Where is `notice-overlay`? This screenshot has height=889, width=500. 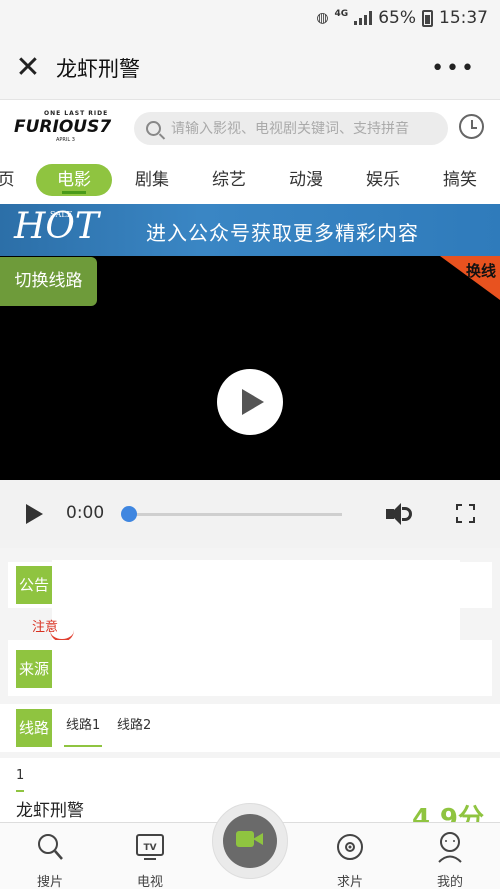
notice-overlay is located at coordinates (256, 600).